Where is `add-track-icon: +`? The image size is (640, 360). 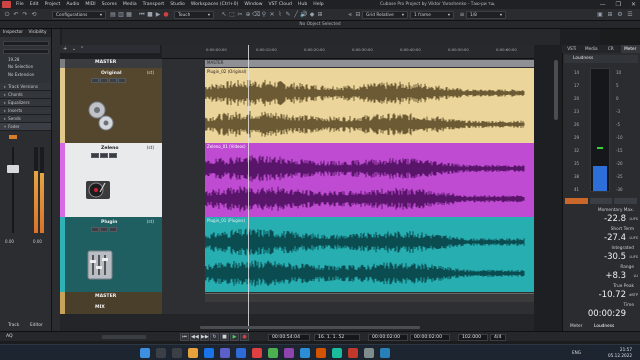 add-track-icon: + is located at coordinates (65, 49).